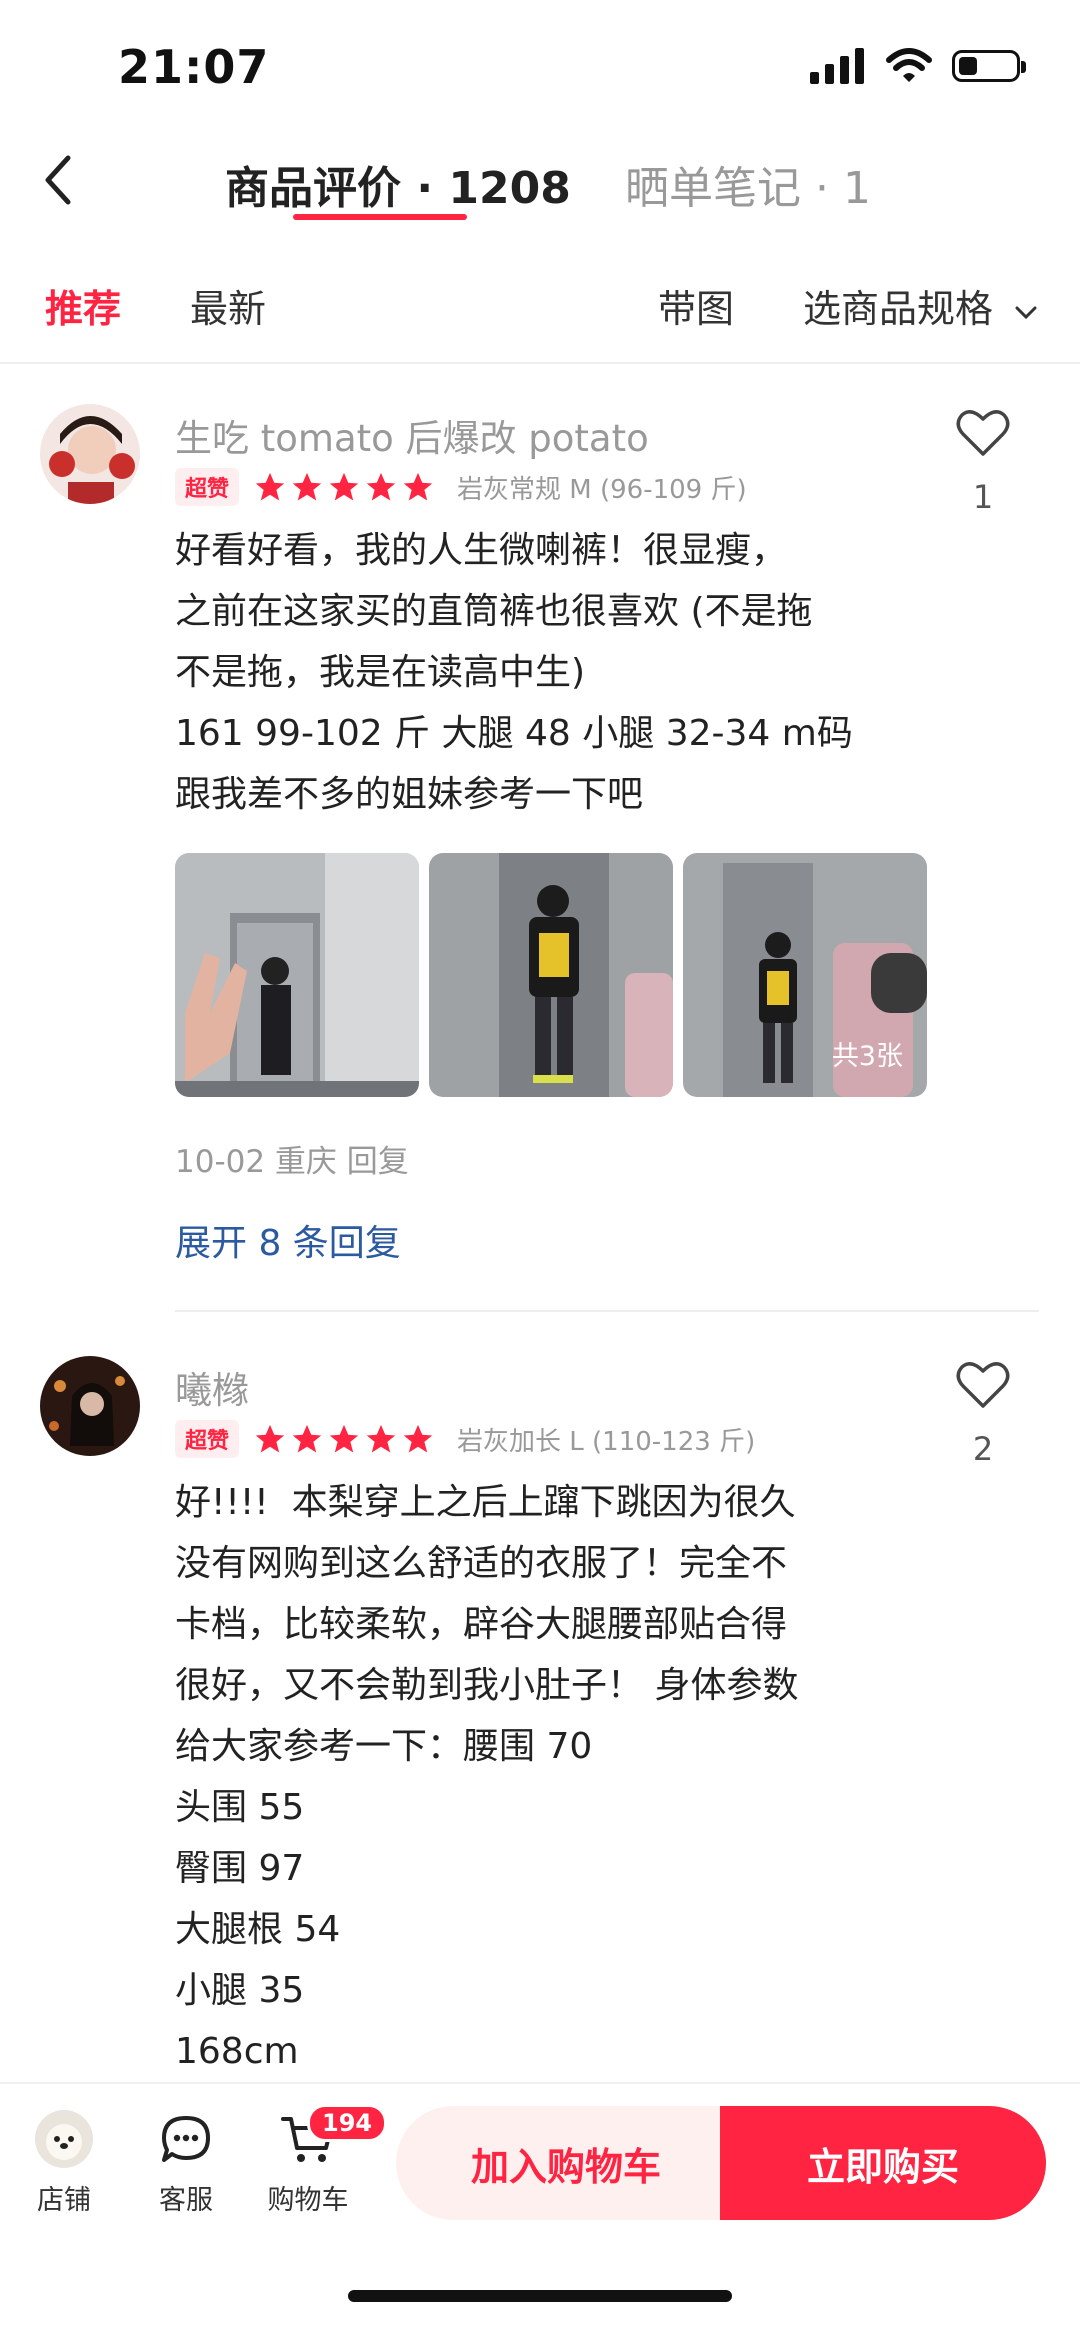 This screenshot has height=2337, width=1080. Describe the element at coordinates (898, 309) in the screenshot. I see `filter-select-spec-label: 选商品规格` at that location.